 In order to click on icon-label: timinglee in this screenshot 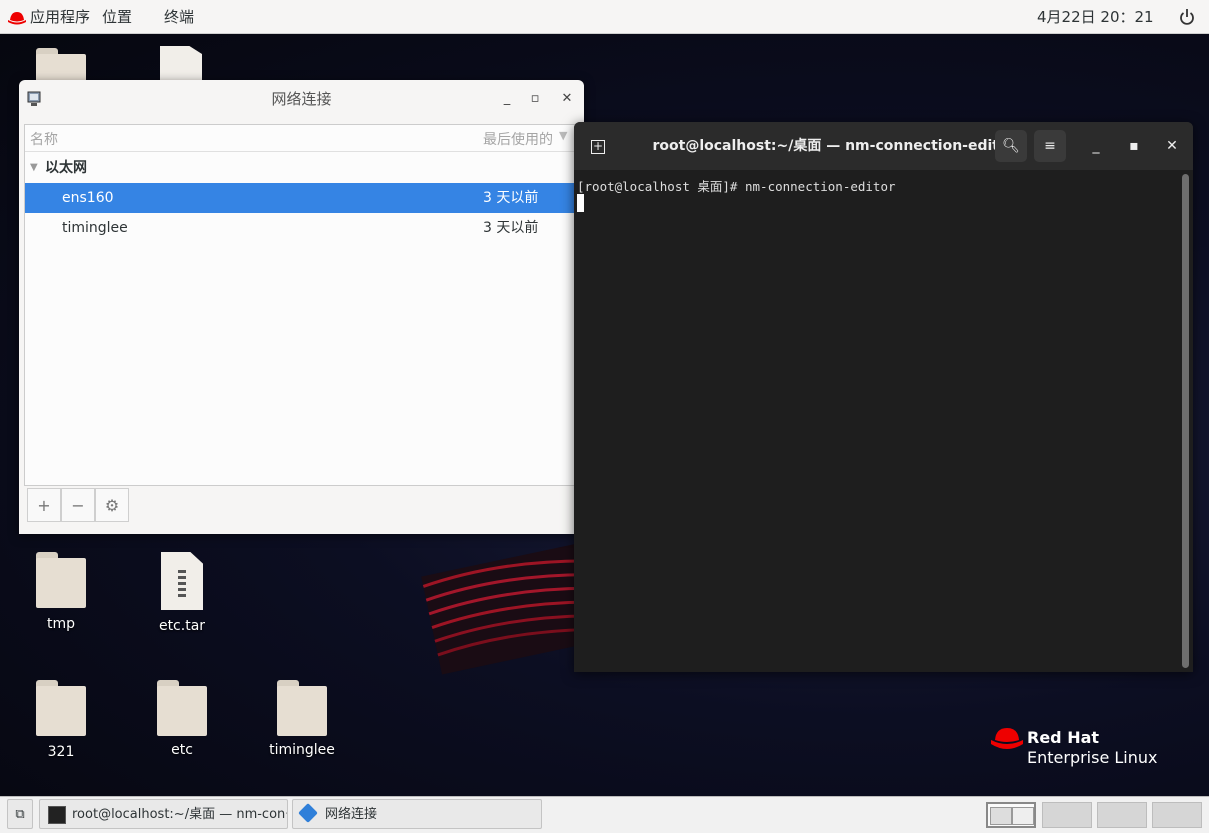, I will do `click(302, 750)`.